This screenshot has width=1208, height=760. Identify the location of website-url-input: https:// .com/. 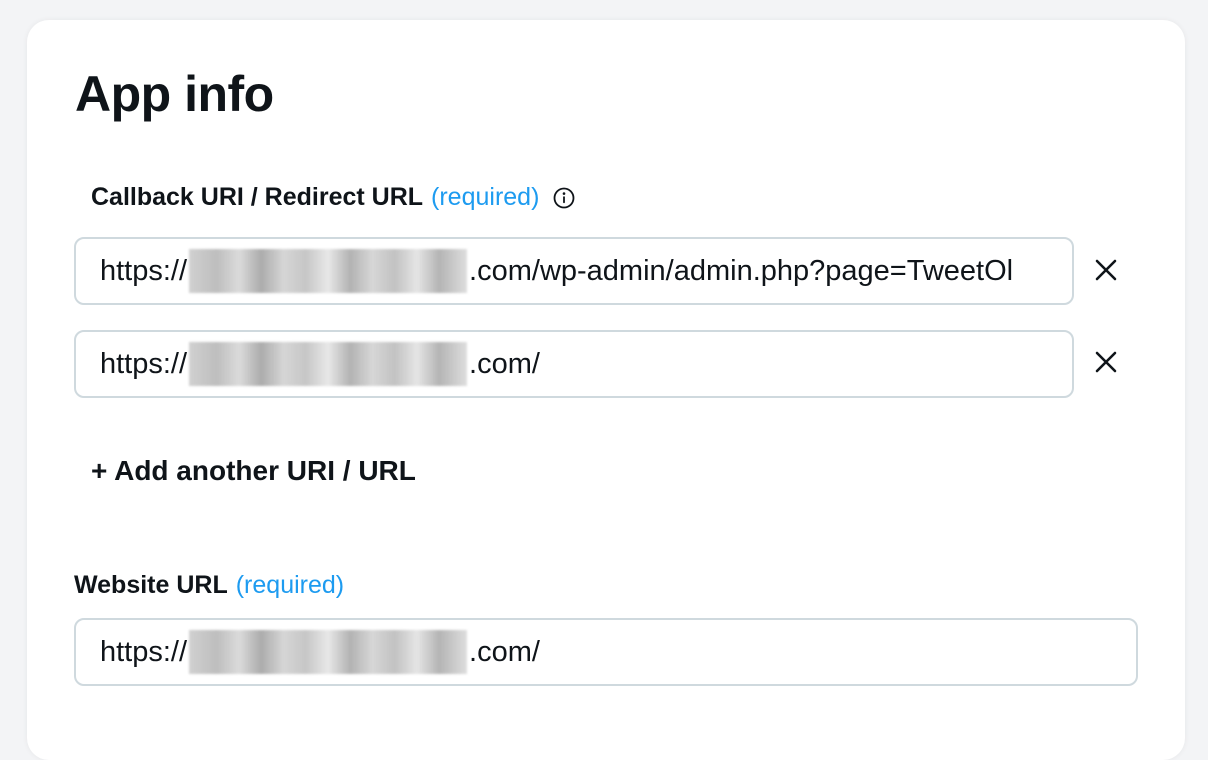
(606, 652).